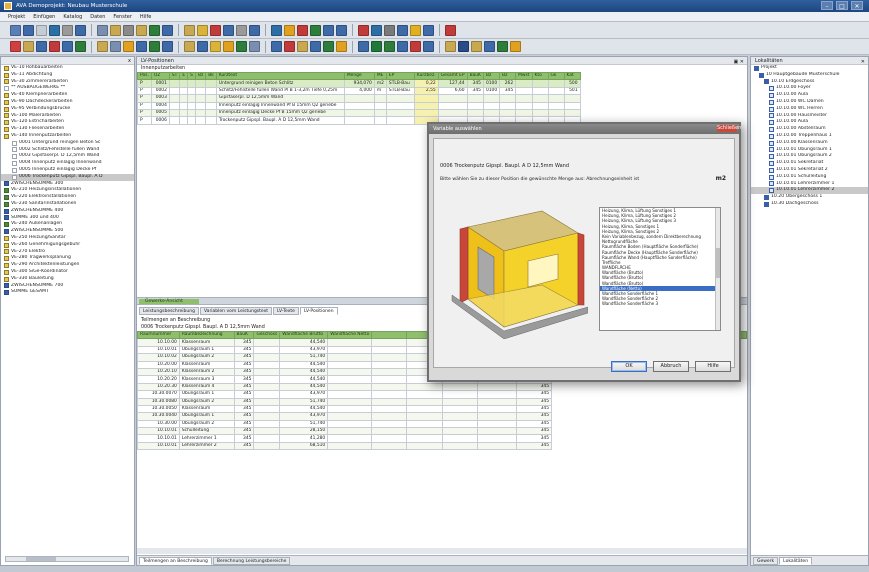 The image size is (869, 572). I want to click on horizontal-scrollbar, so click(67, 559).